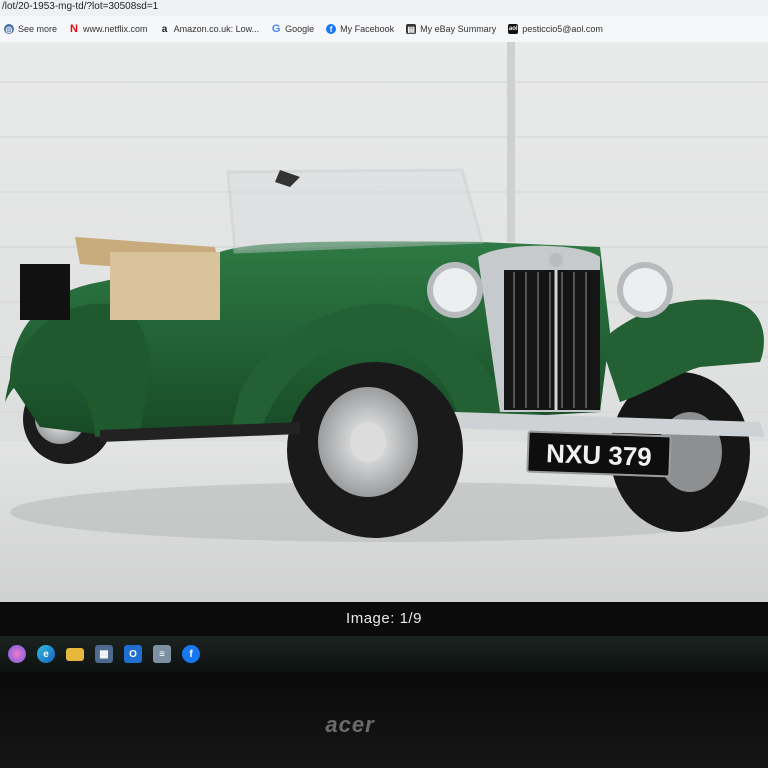  Describe the element at coordinates (133, 654) in the screenshot. I see `outlook-icon: O` at that location.